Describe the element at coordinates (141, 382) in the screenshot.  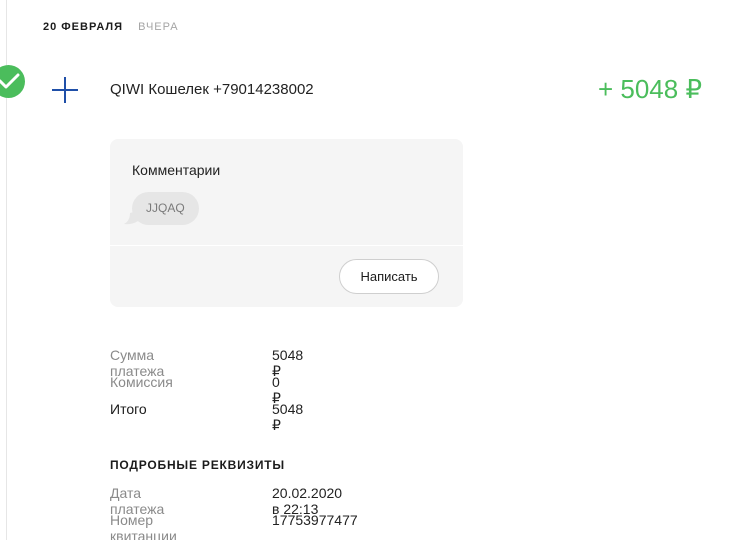
I see `summary-label: Комиссия` at that location.